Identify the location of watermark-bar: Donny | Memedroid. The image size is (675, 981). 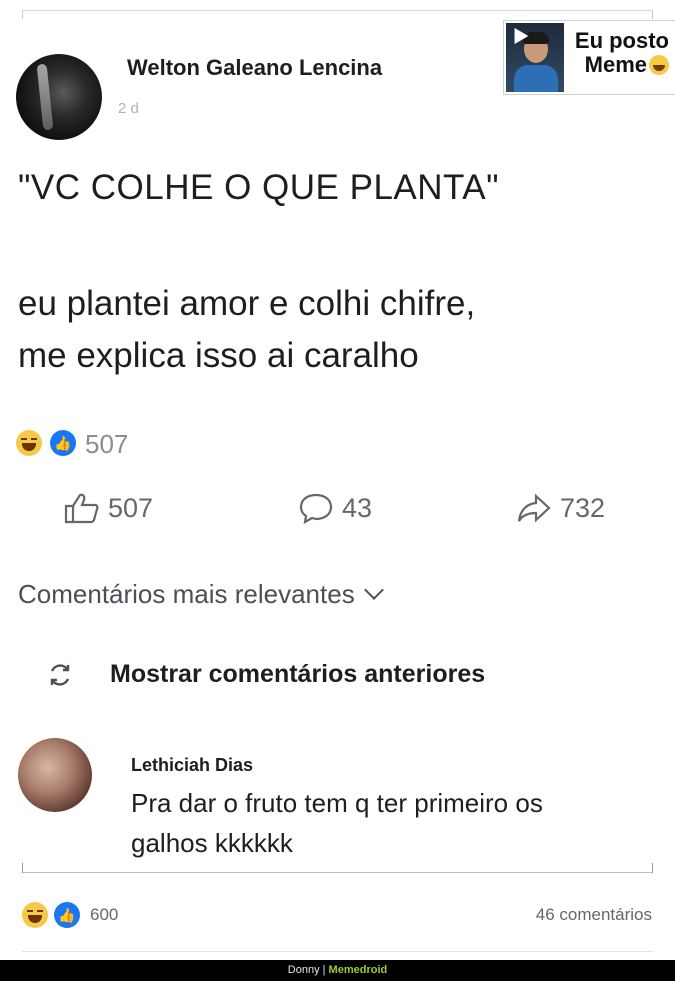
(337, 970).